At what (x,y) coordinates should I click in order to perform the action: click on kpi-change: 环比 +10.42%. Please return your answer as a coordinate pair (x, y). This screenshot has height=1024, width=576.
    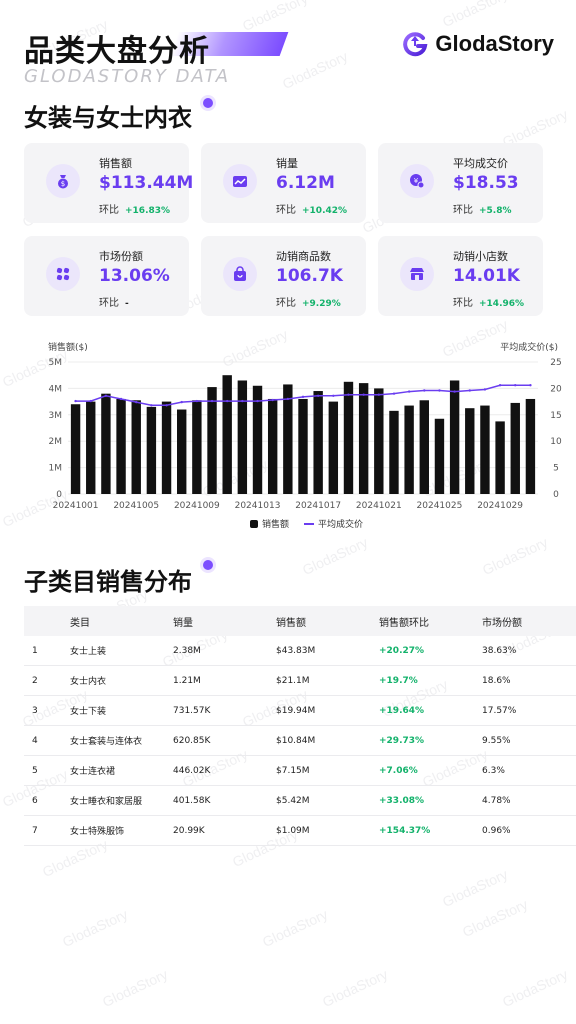
    Looking at the image, I should click on (311, 208).